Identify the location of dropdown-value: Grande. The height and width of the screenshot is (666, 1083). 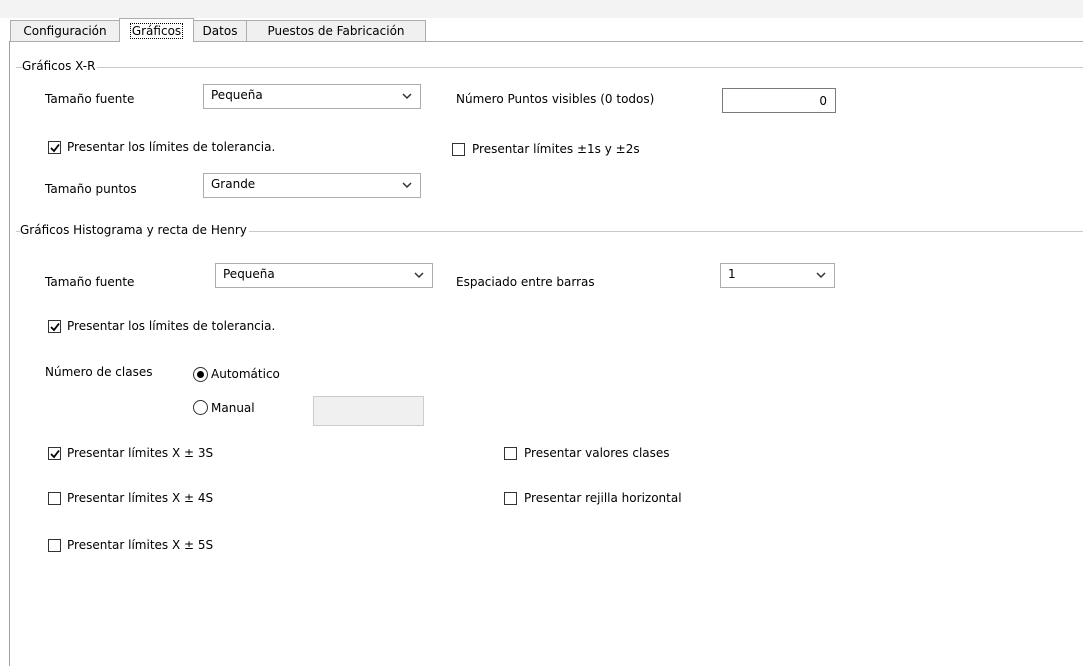
(233, 184).